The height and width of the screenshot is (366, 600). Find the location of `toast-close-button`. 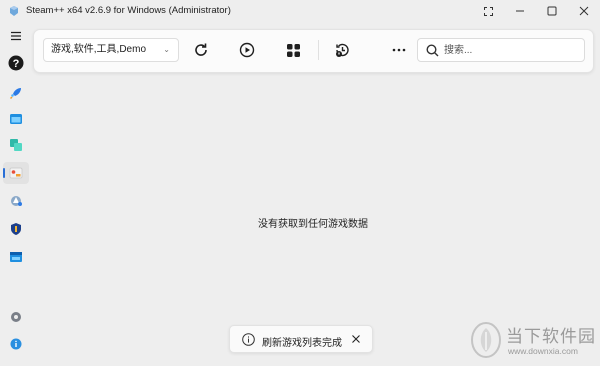

toast-close-button is located at coordinates (356, 339).